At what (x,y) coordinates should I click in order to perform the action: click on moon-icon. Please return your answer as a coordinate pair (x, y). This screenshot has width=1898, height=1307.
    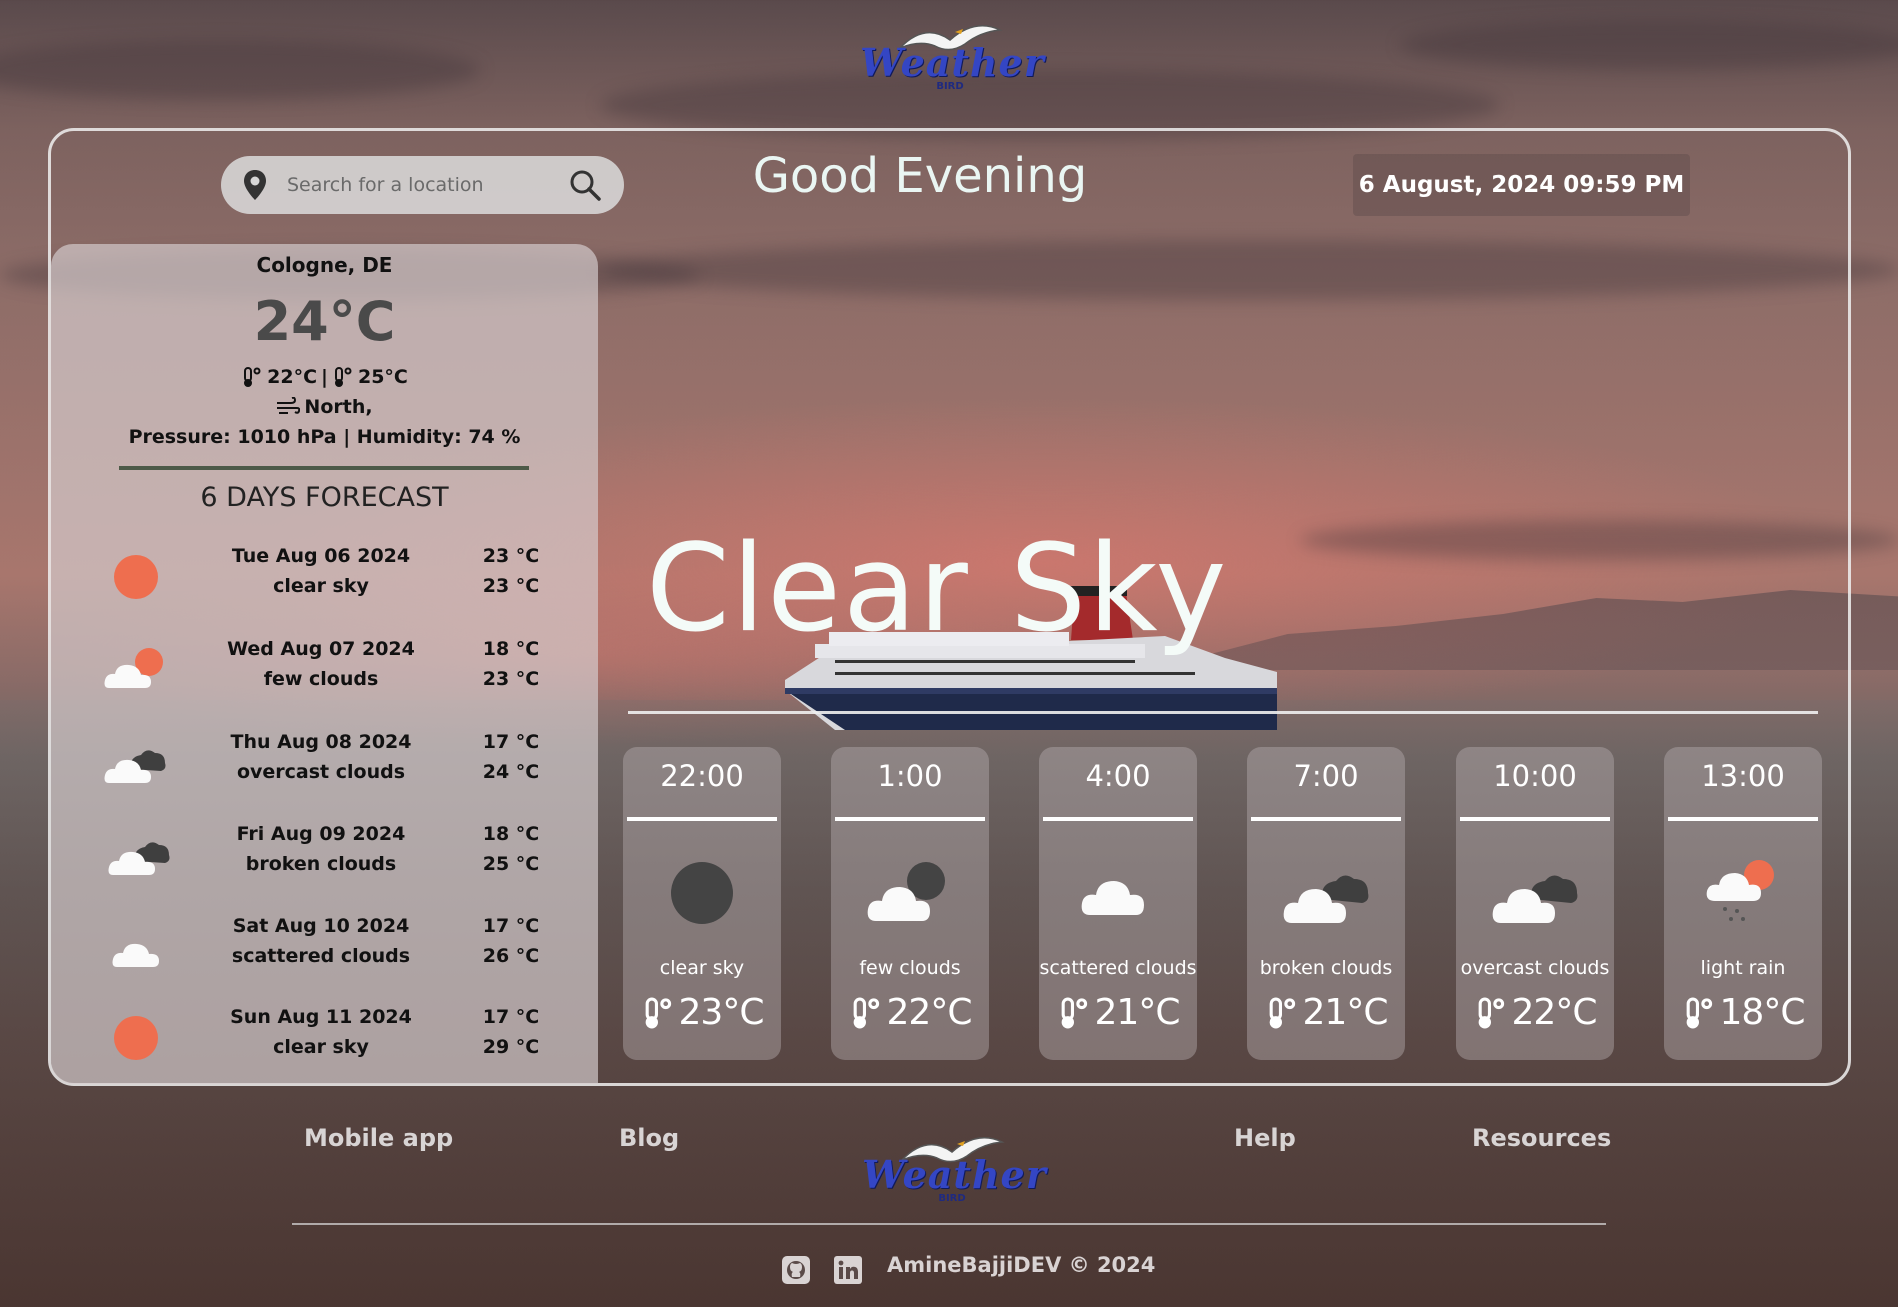
    Looking at the image, I should click on (702, 893).